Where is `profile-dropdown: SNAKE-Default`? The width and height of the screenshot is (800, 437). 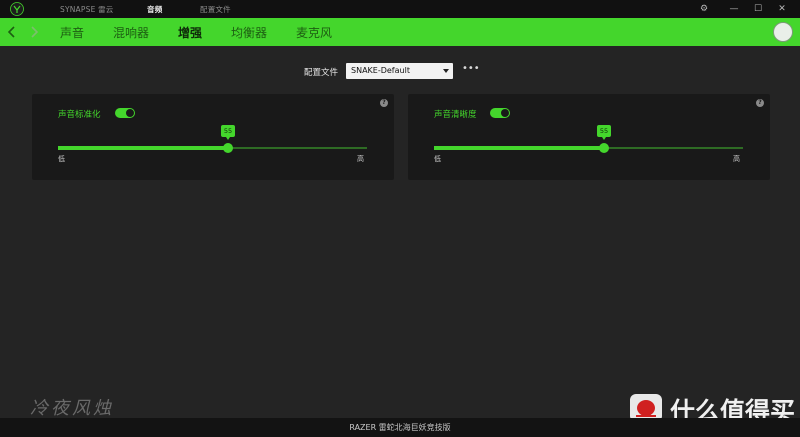
profile-dropdown: SNAKE-Default is located at coordinates (399, 71).